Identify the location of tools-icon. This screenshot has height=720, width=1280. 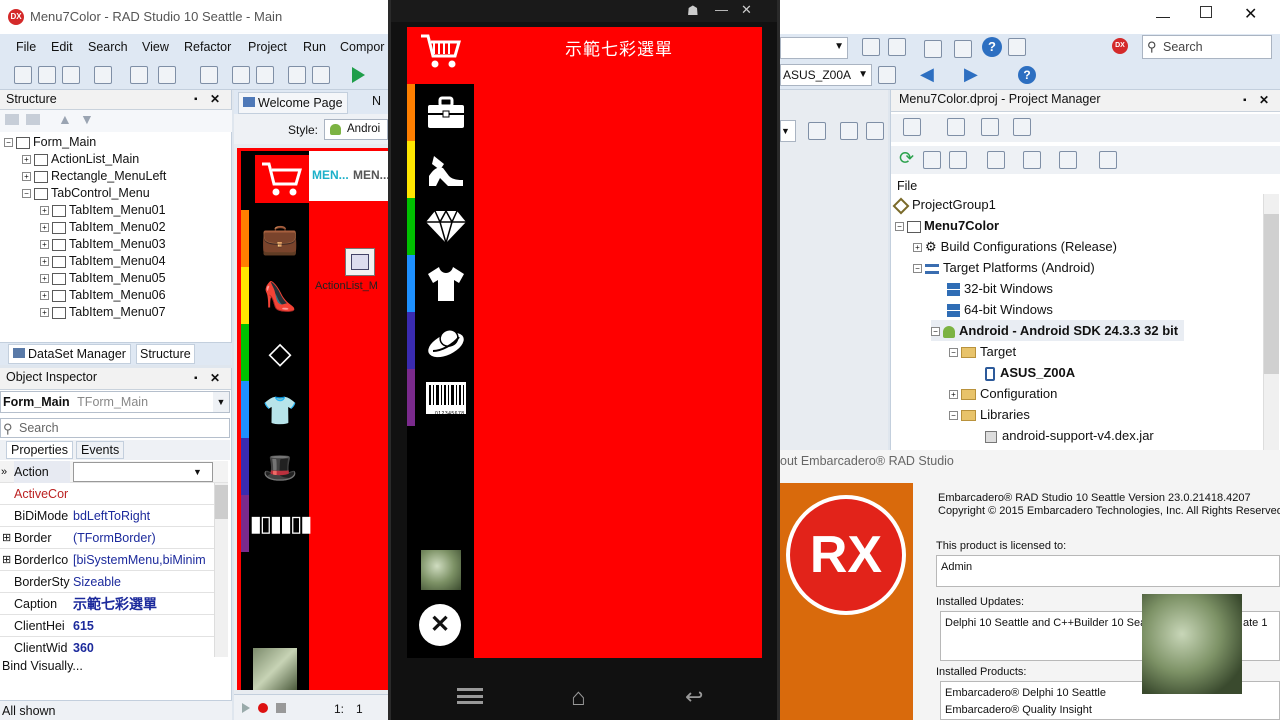
(849, 131).